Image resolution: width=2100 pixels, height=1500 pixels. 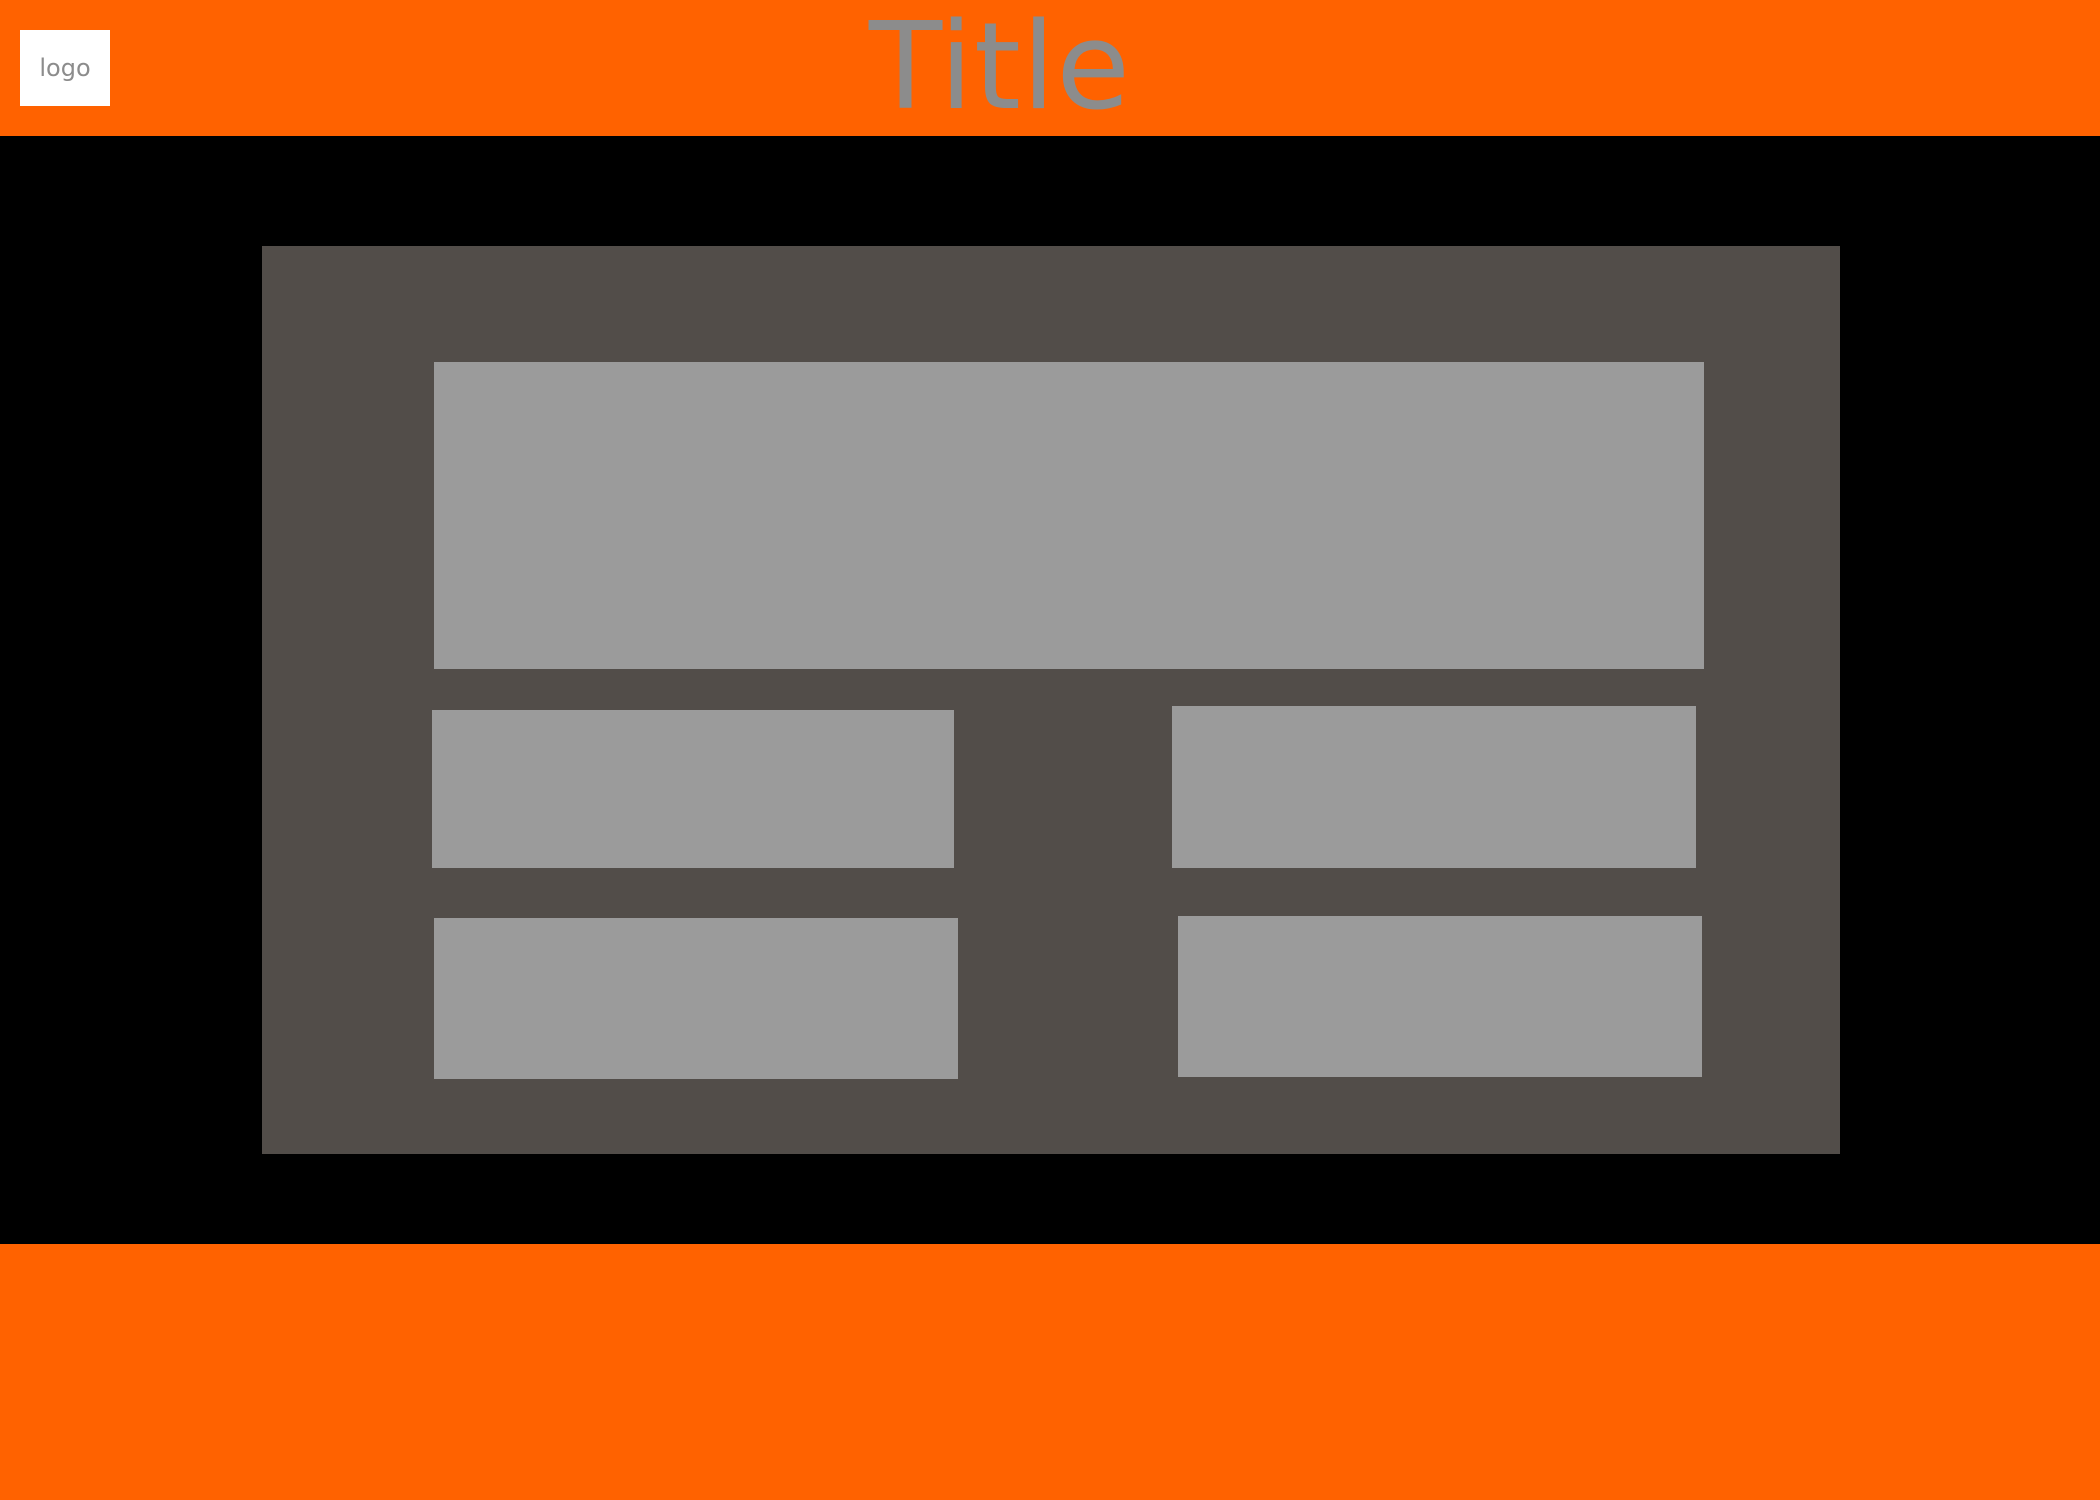 I want to click on hero-placeholder, so click(x=1069, y=515).